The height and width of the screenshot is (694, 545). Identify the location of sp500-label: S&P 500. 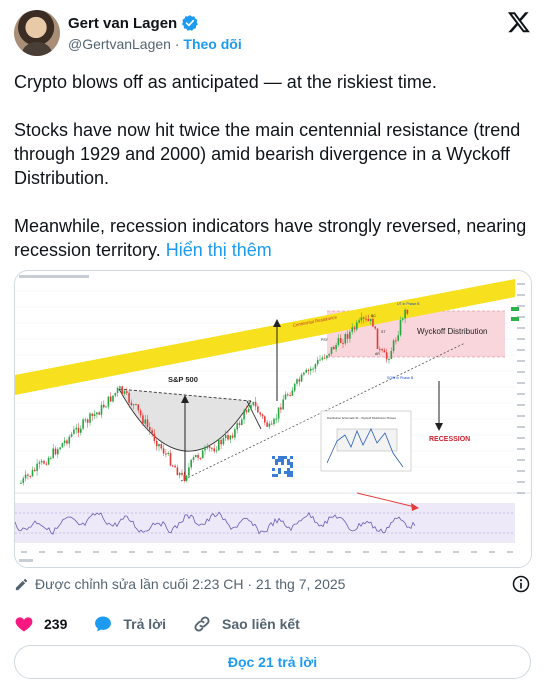
(183, 379).